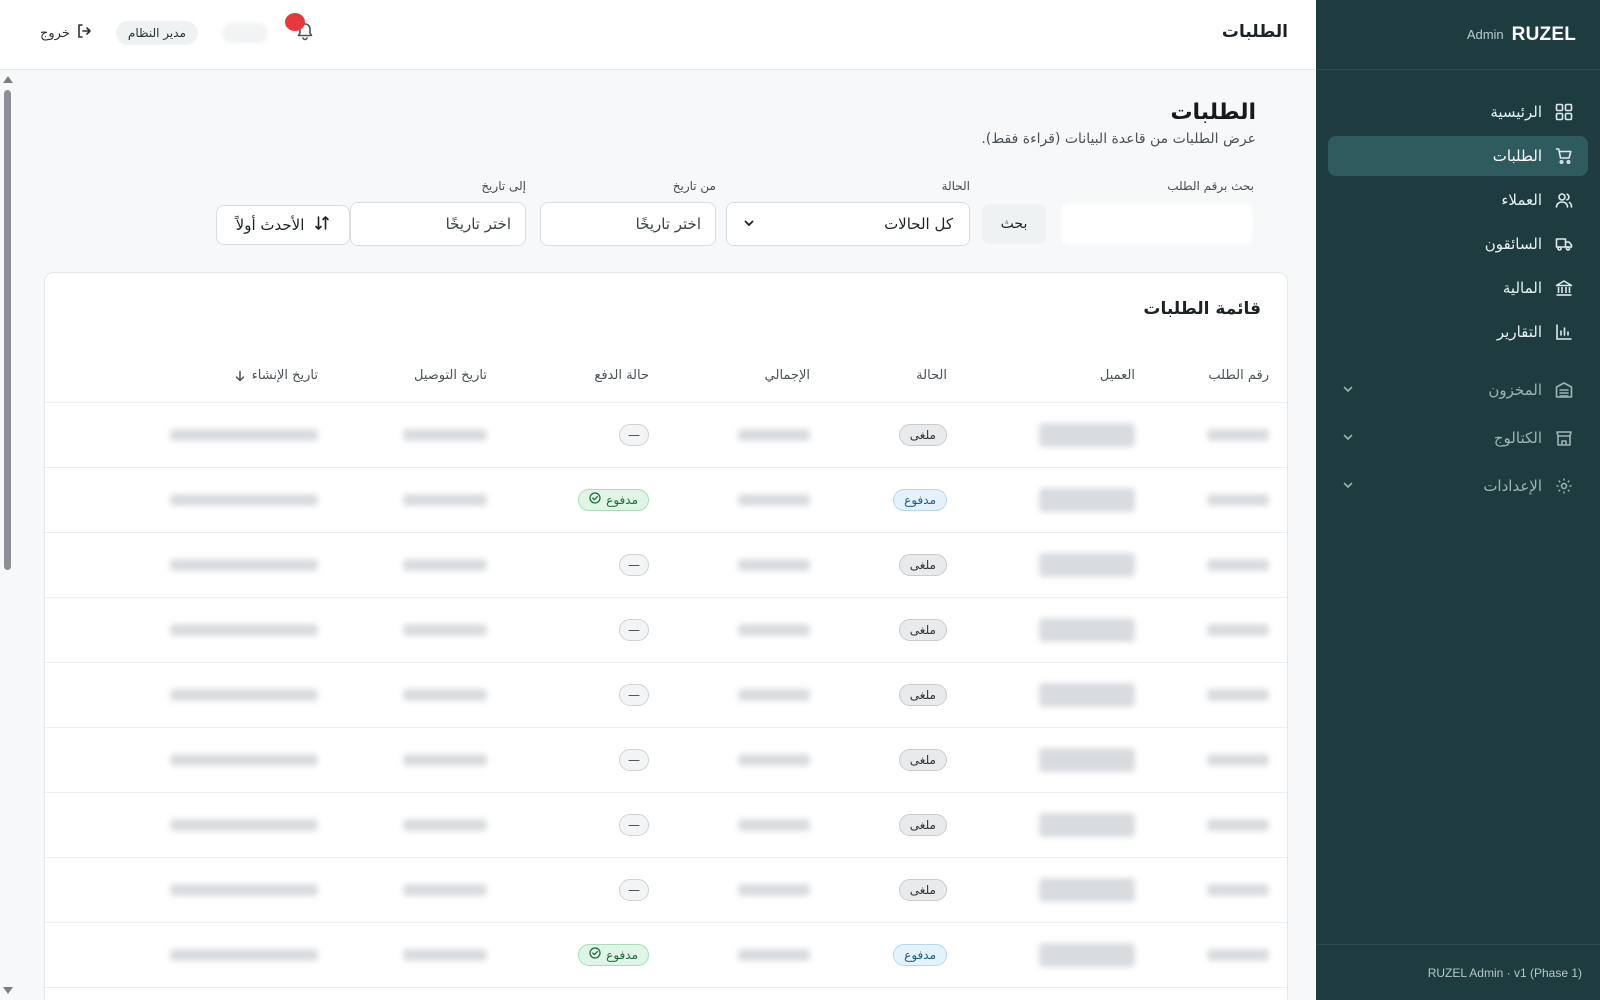 The height and width of the screenshot is (1000, 1600). Describe the element at coordinates (1458, 332) in the screenshot. I see `sidebar-item-reports: التقارير` at that location.